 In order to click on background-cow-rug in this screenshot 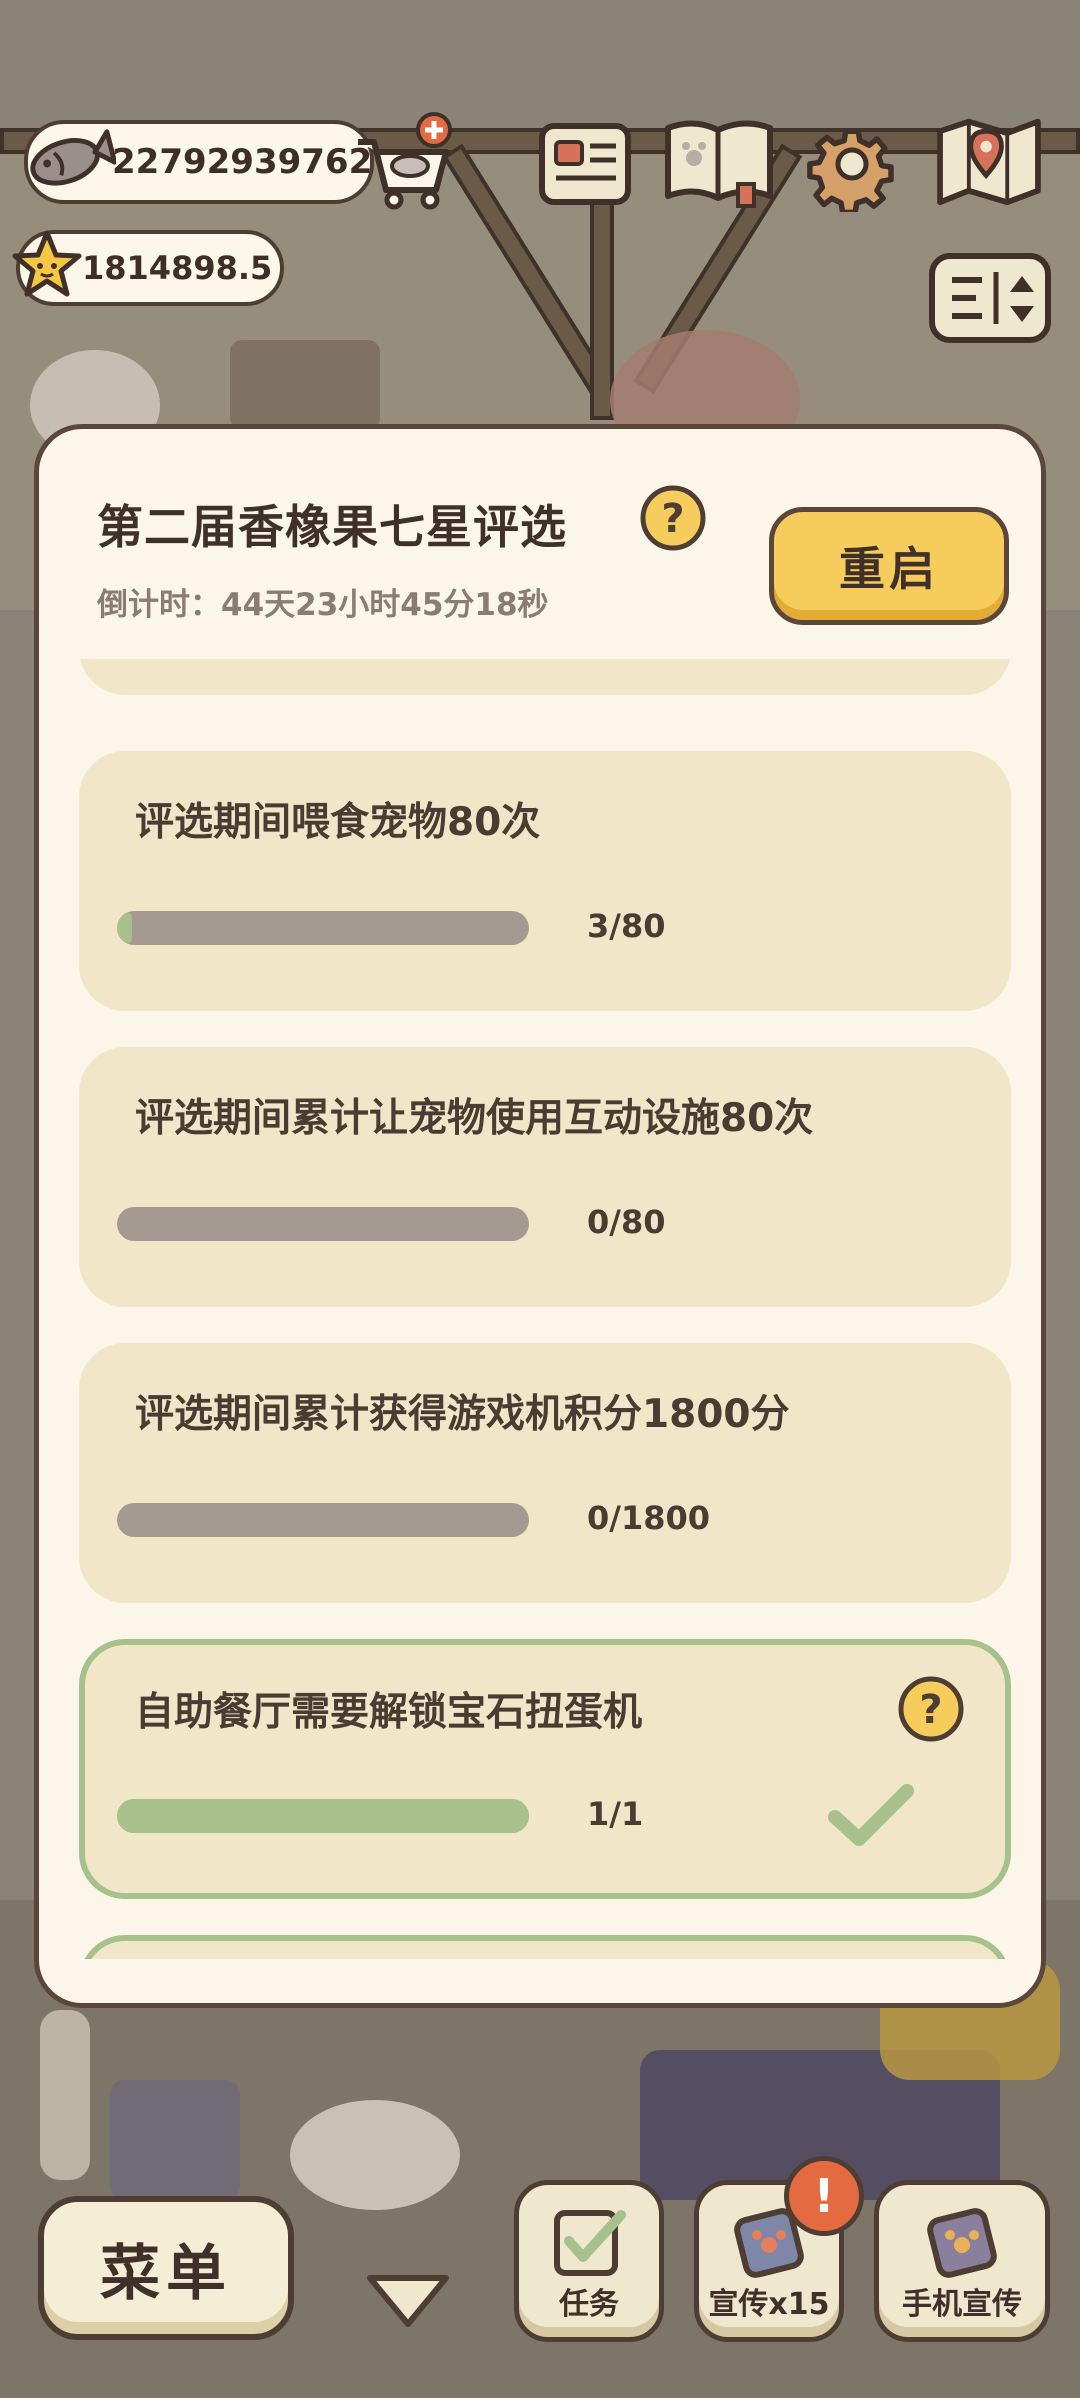, I will do `click(375, 2155)`.